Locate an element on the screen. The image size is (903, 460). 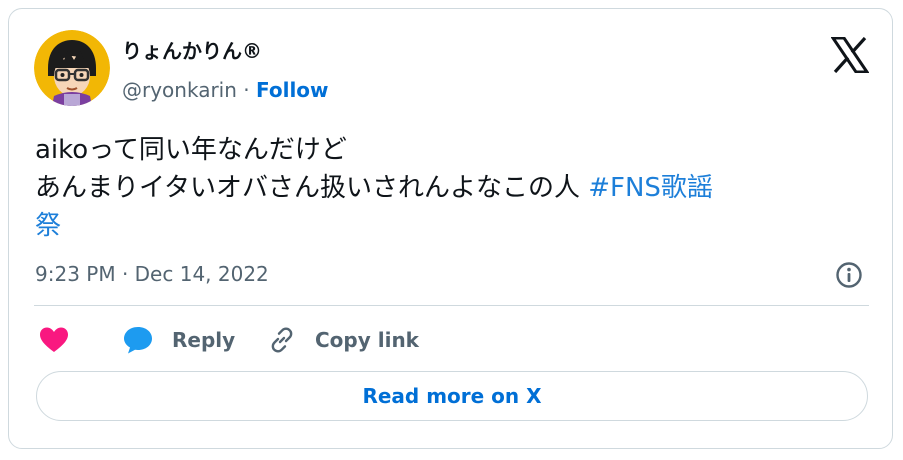
divider is located at coordinates (451, 305).